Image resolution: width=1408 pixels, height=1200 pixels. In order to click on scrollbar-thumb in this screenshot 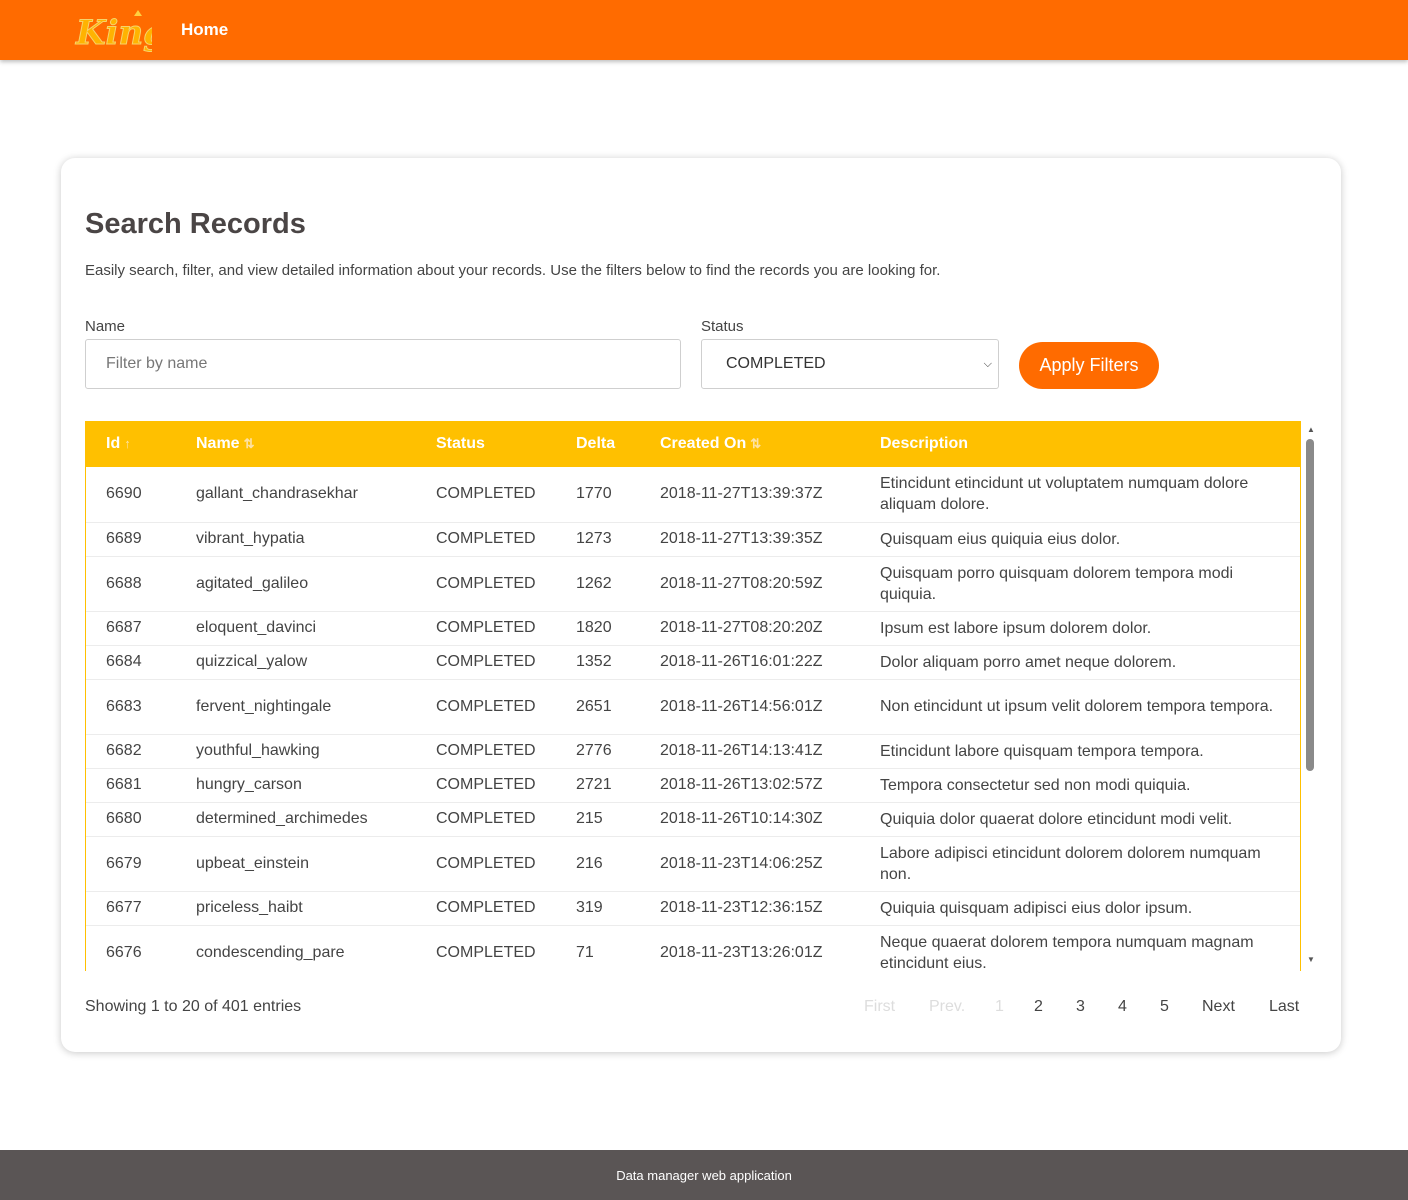, I will do `click(1310, 605)`.